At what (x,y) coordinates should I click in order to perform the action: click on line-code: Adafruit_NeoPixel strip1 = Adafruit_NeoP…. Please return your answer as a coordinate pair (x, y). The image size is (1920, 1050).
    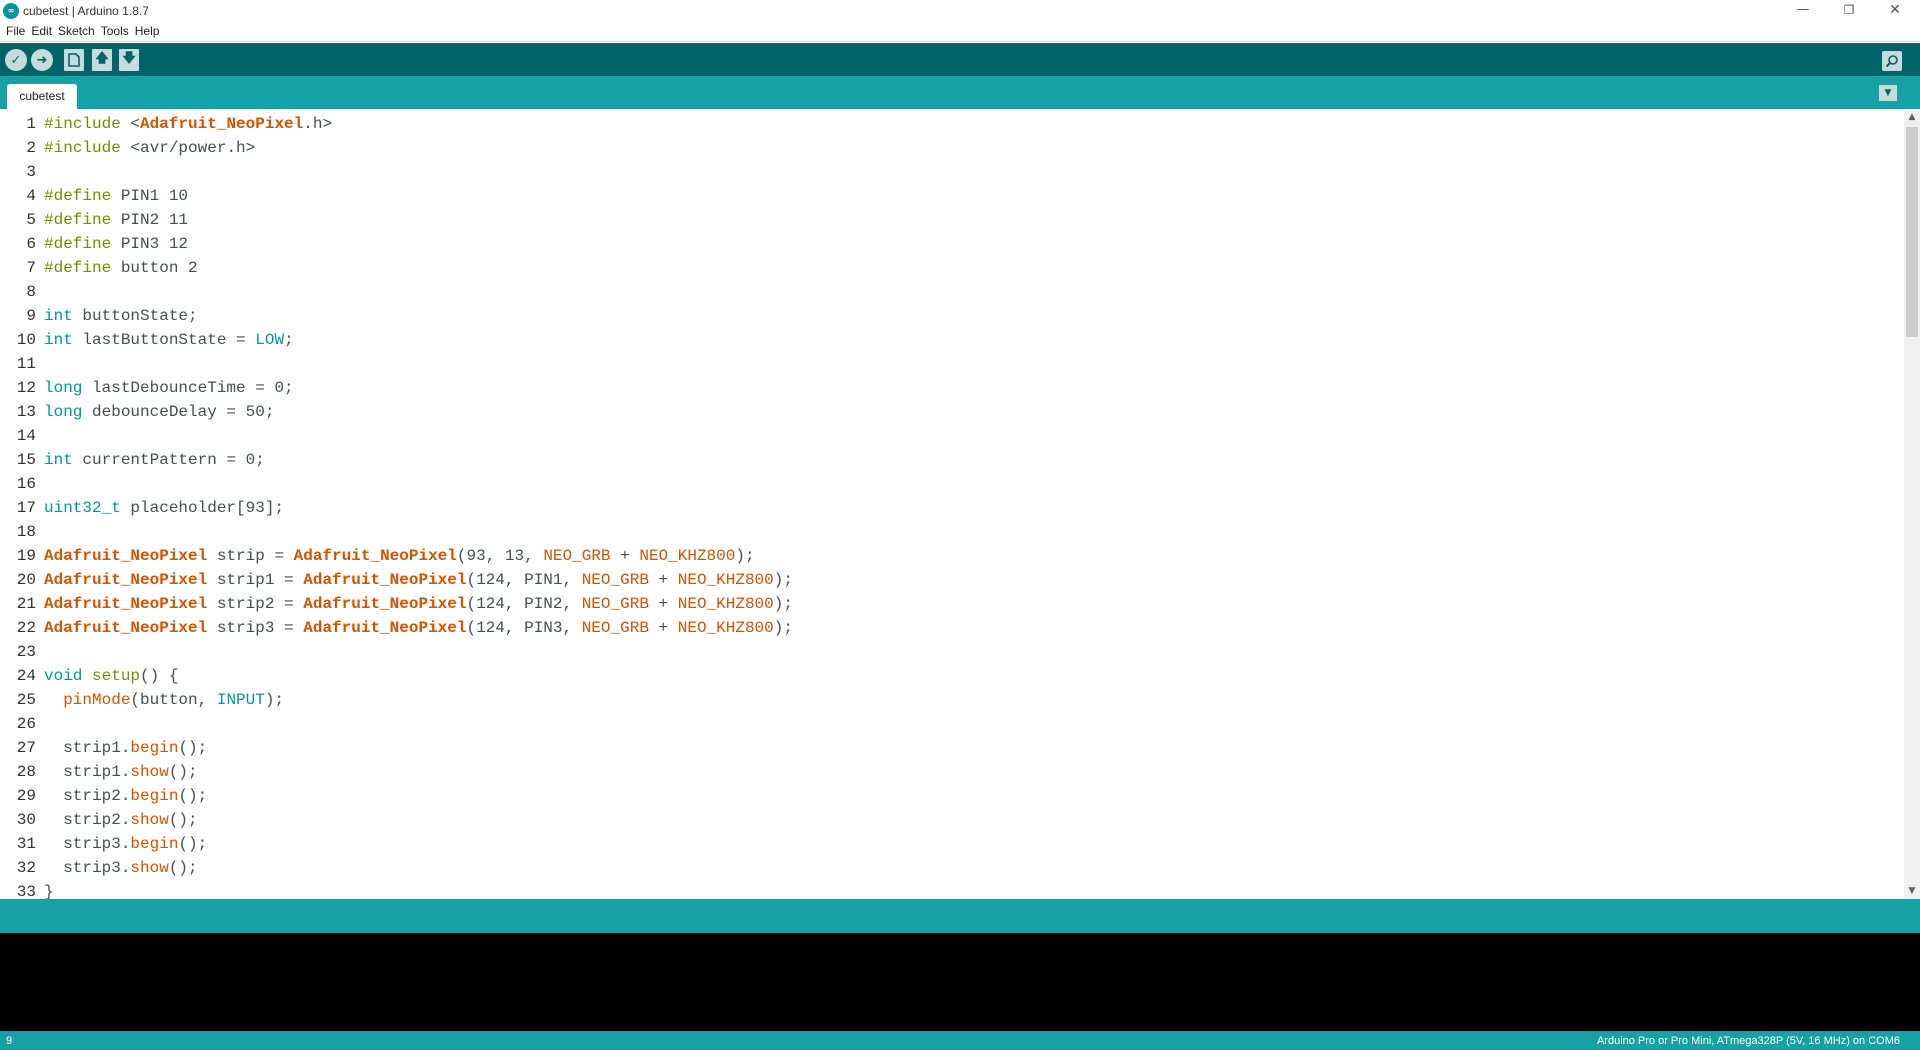
    Looking at the image, I should click on (415, 580).